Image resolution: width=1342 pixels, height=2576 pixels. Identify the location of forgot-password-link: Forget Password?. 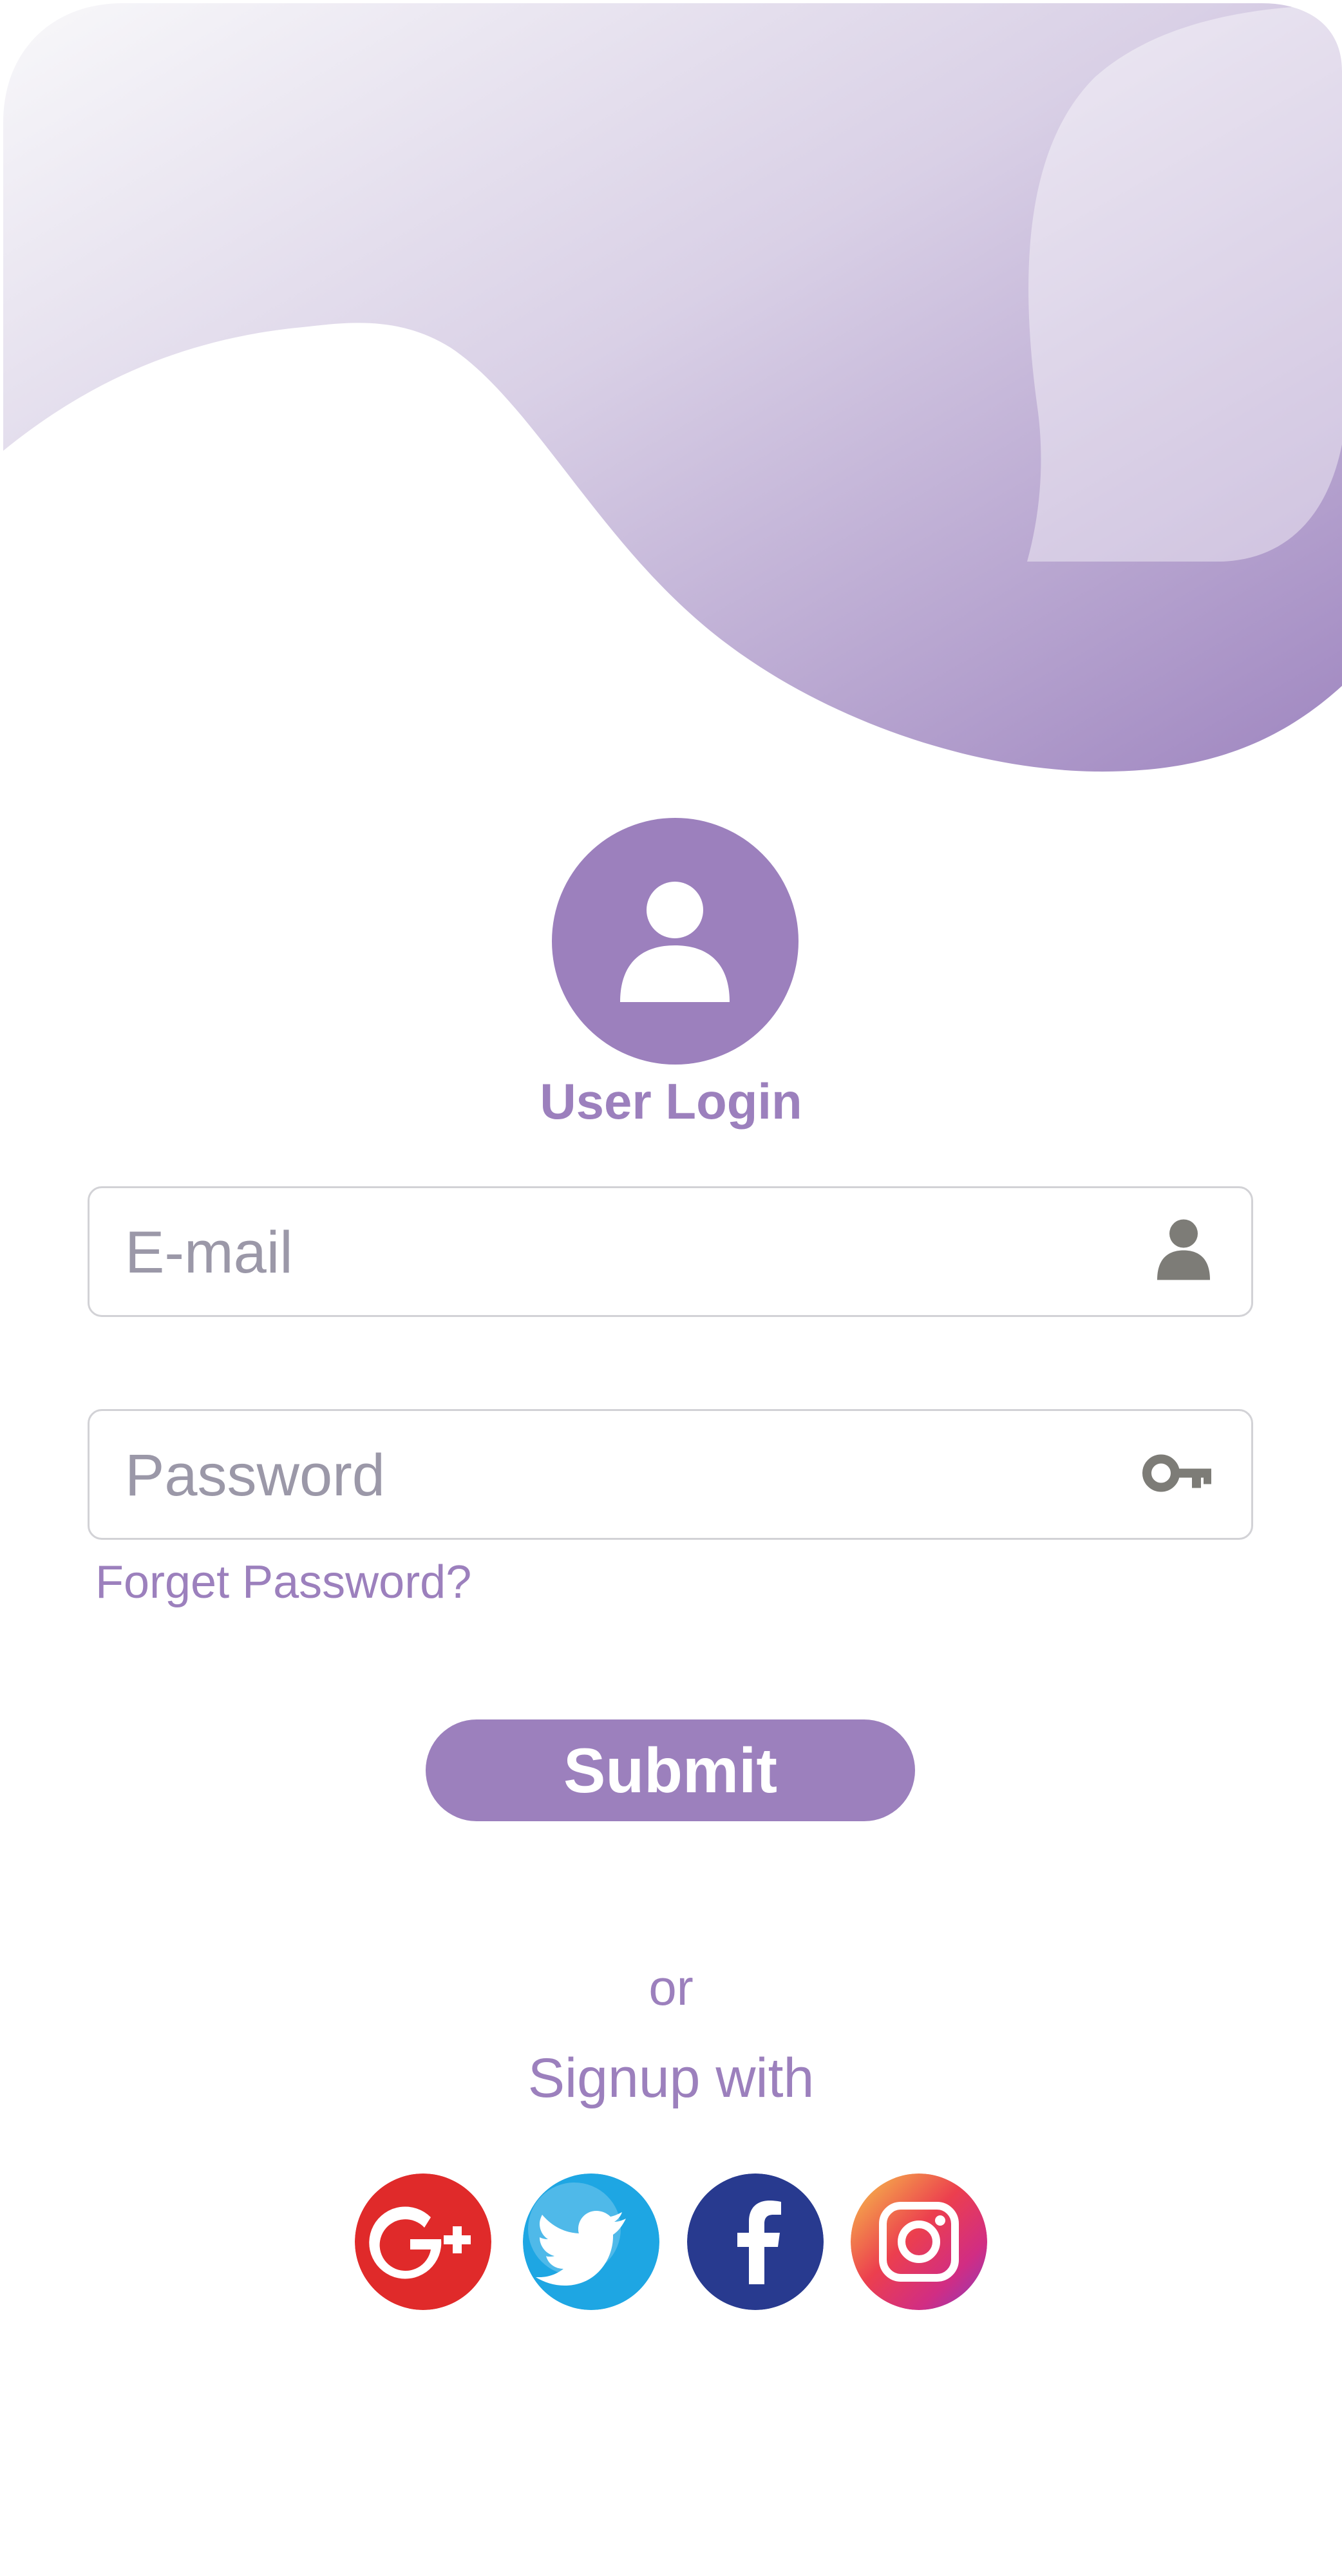
(283, 1582).